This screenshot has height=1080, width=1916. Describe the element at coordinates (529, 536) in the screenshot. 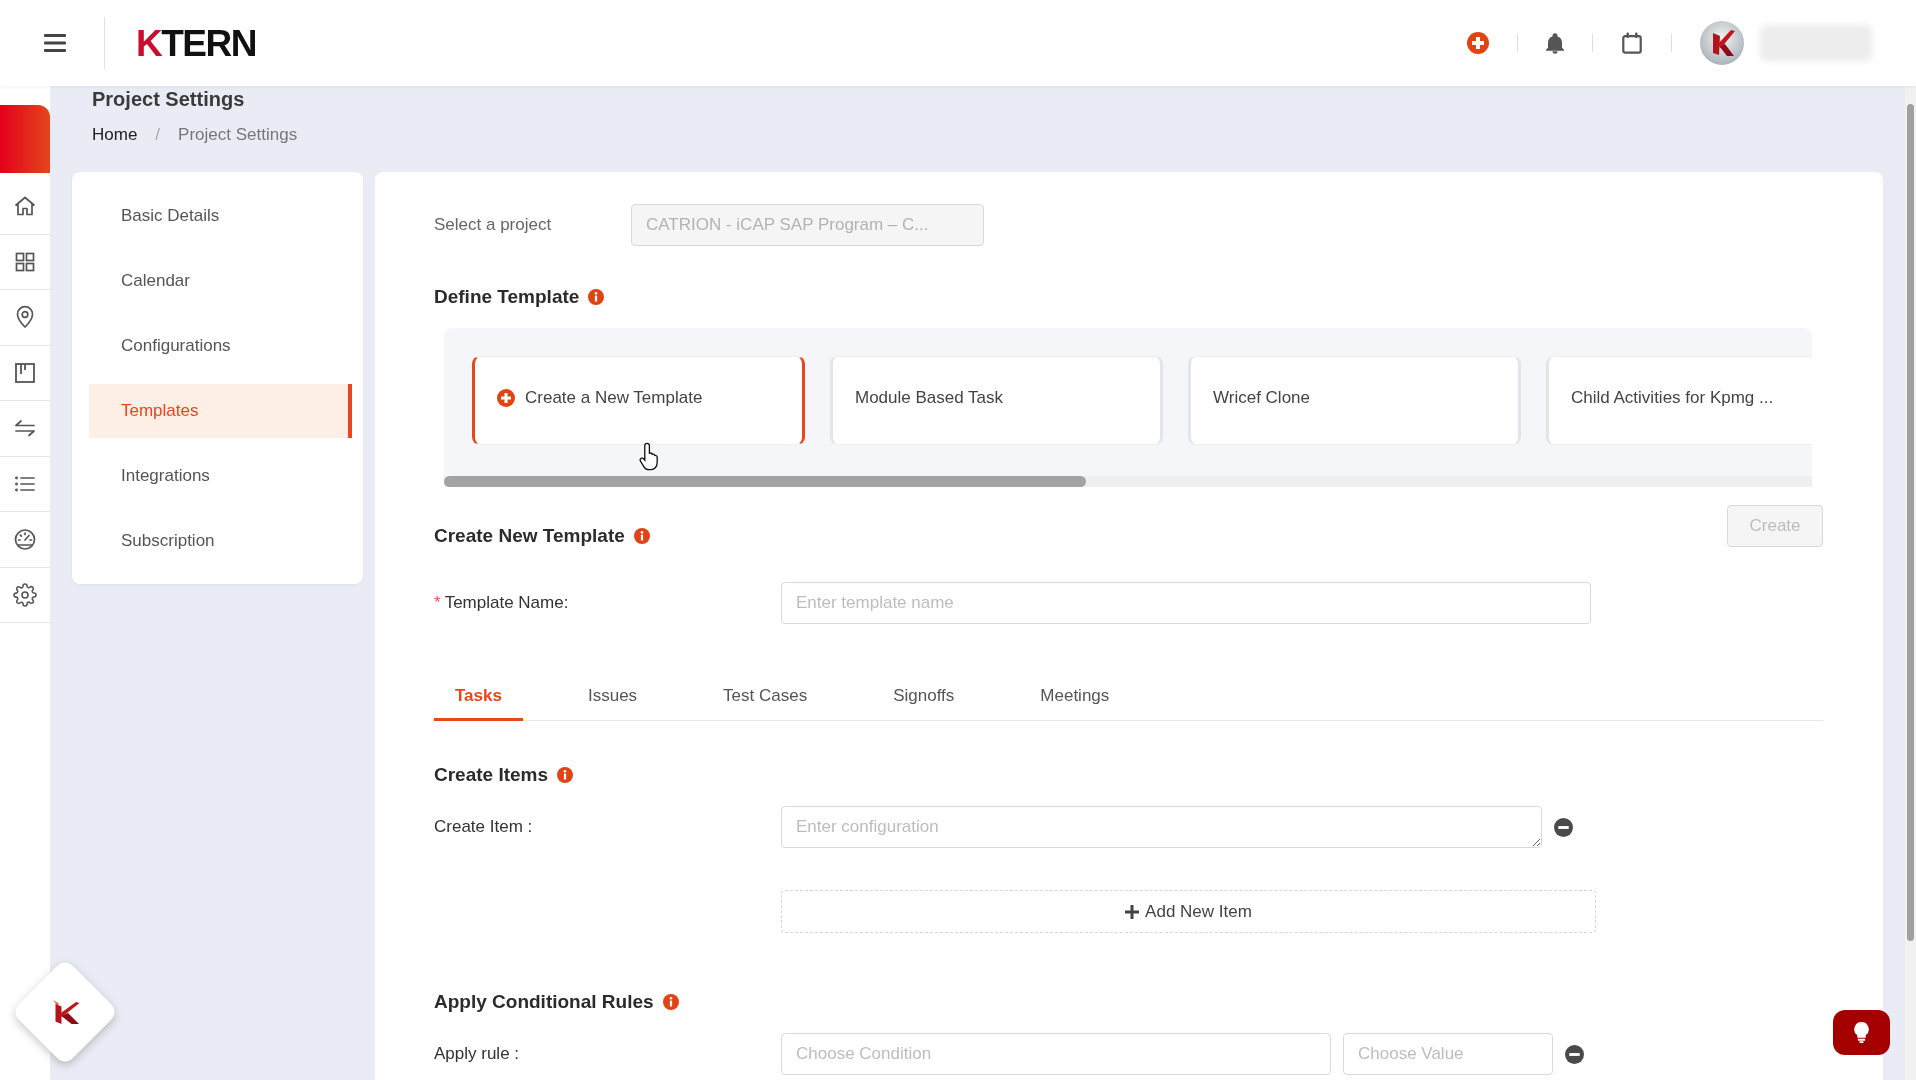

I see `section-heading: Create New Template` at that location.